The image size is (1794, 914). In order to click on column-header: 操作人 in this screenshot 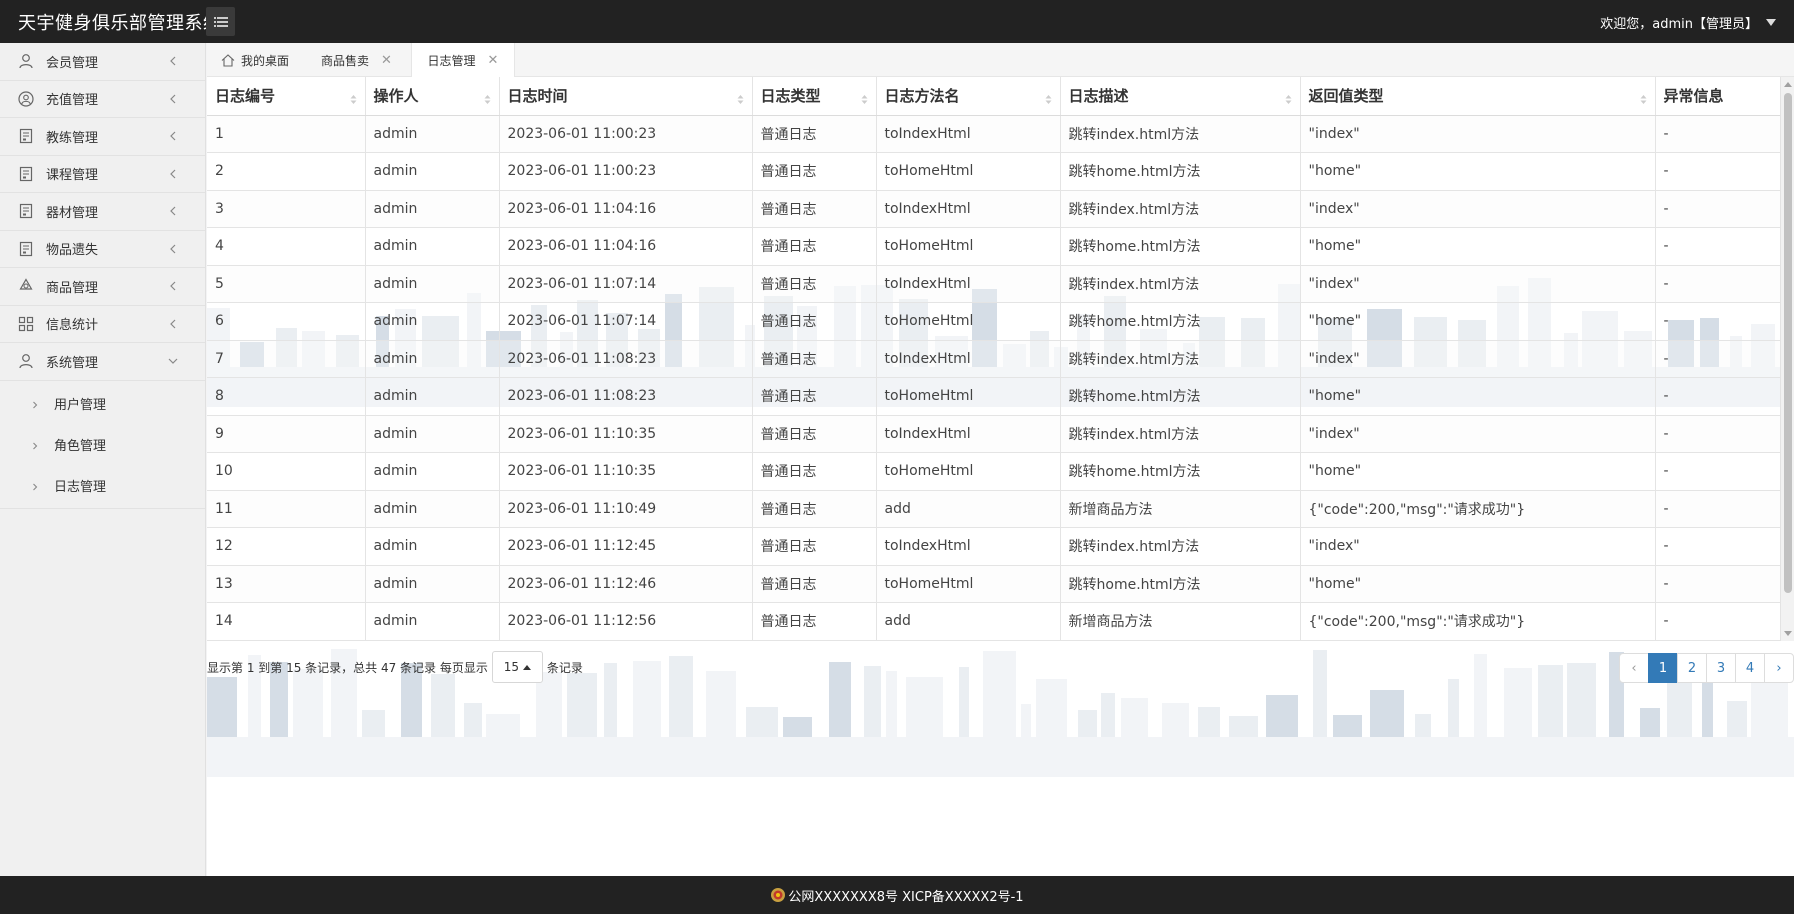, I will do `click(432, 96)`.